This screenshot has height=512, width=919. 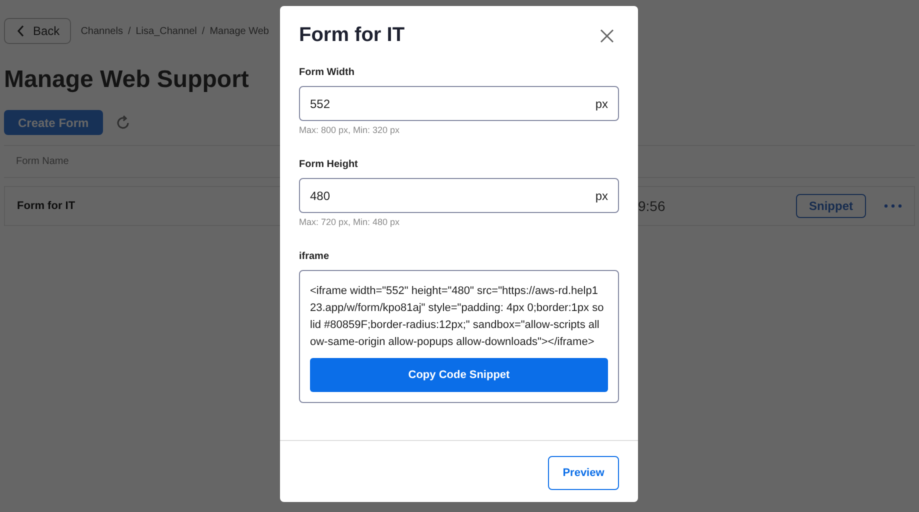 What do you see at coordinates (122, 122) in the screenshot?
I see `refresh-icon` at bounding box center [122, 122].